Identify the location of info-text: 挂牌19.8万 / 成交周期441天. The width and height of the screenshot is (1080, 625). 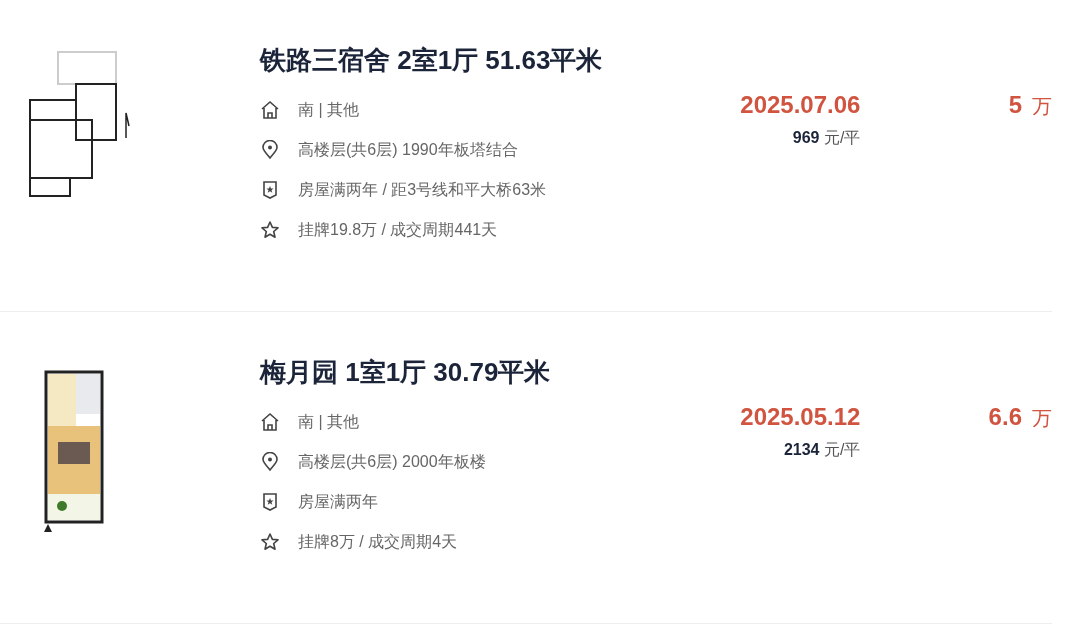
(398, 230).